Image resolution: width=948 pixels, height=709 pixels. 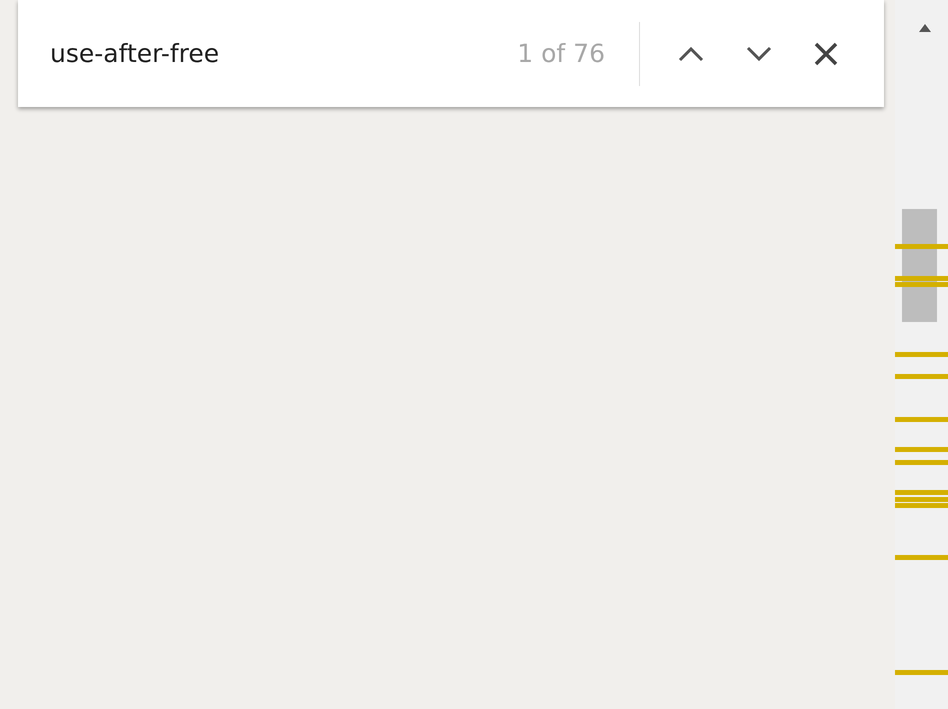 I want to click on chevron-down-icon, so click(x=759, y=54).